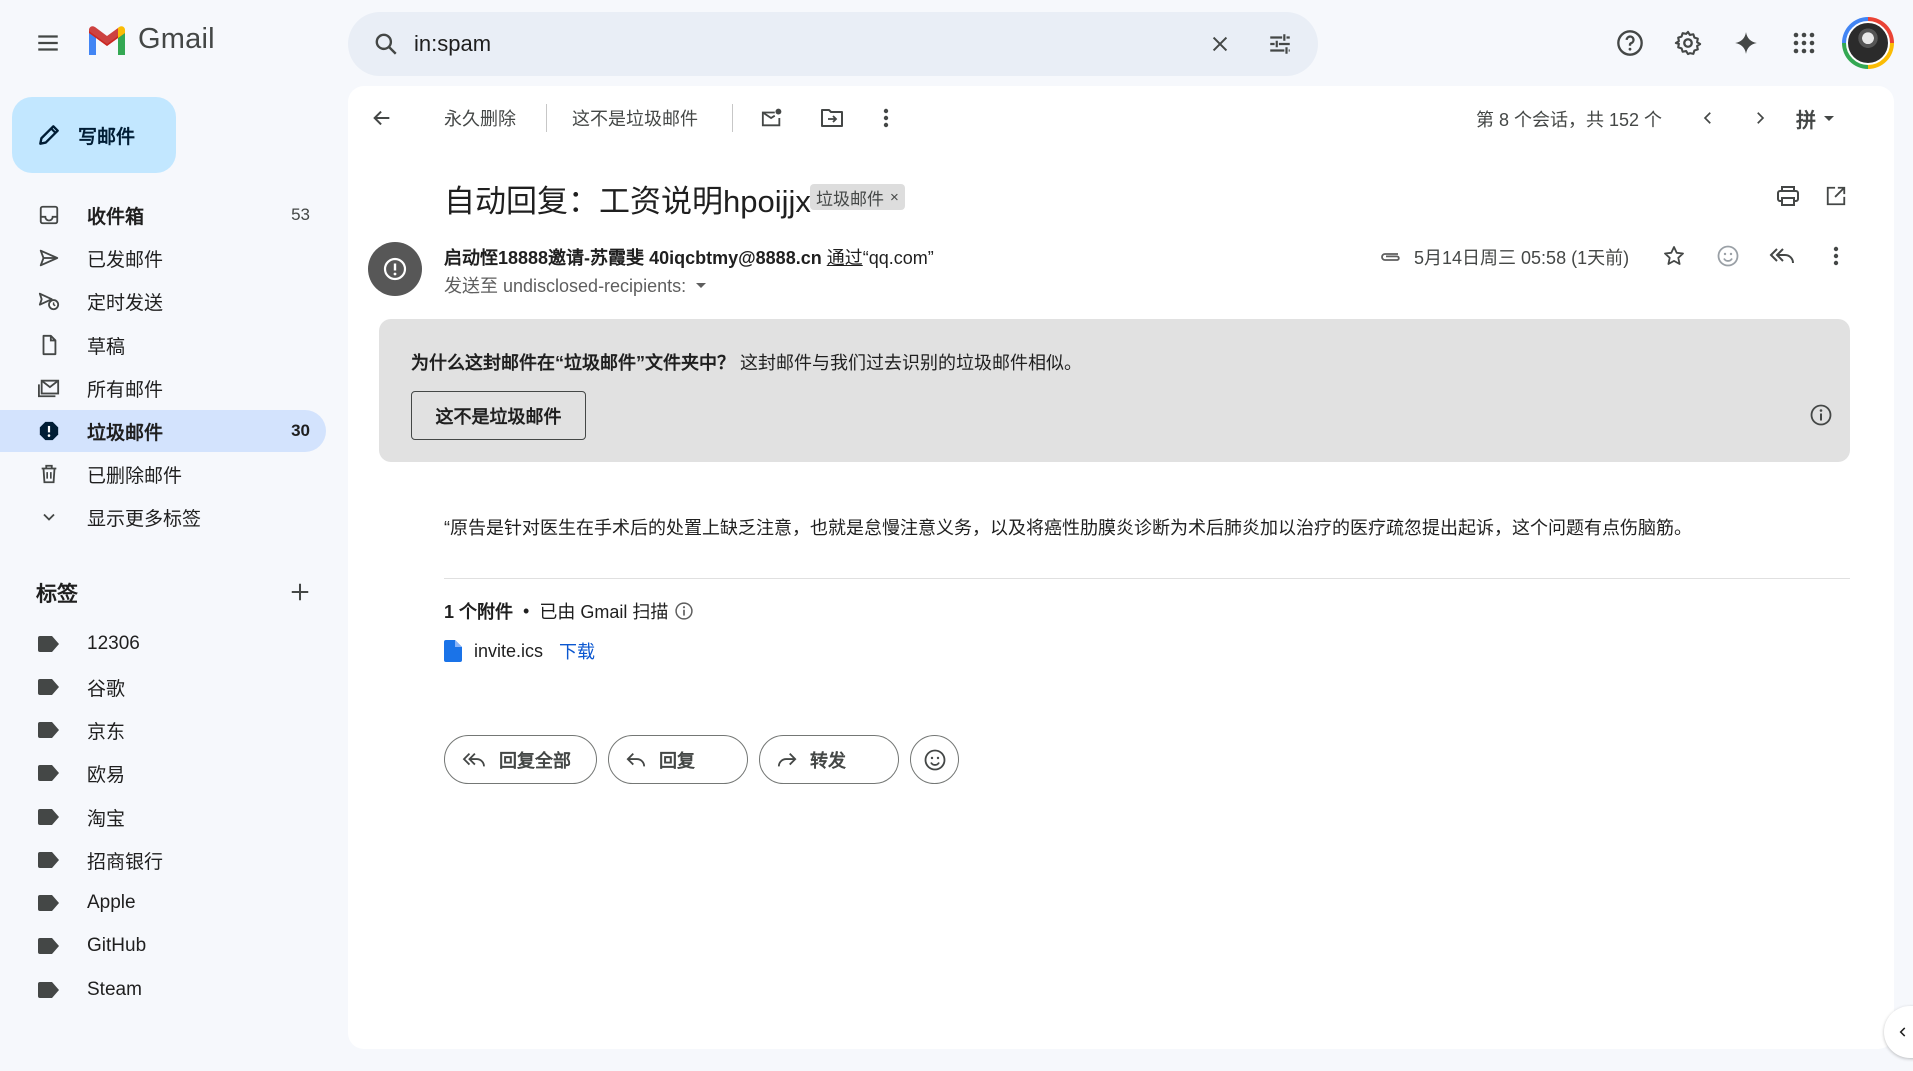  I want to click on label-item-12306: 12306, so click(163, 644).